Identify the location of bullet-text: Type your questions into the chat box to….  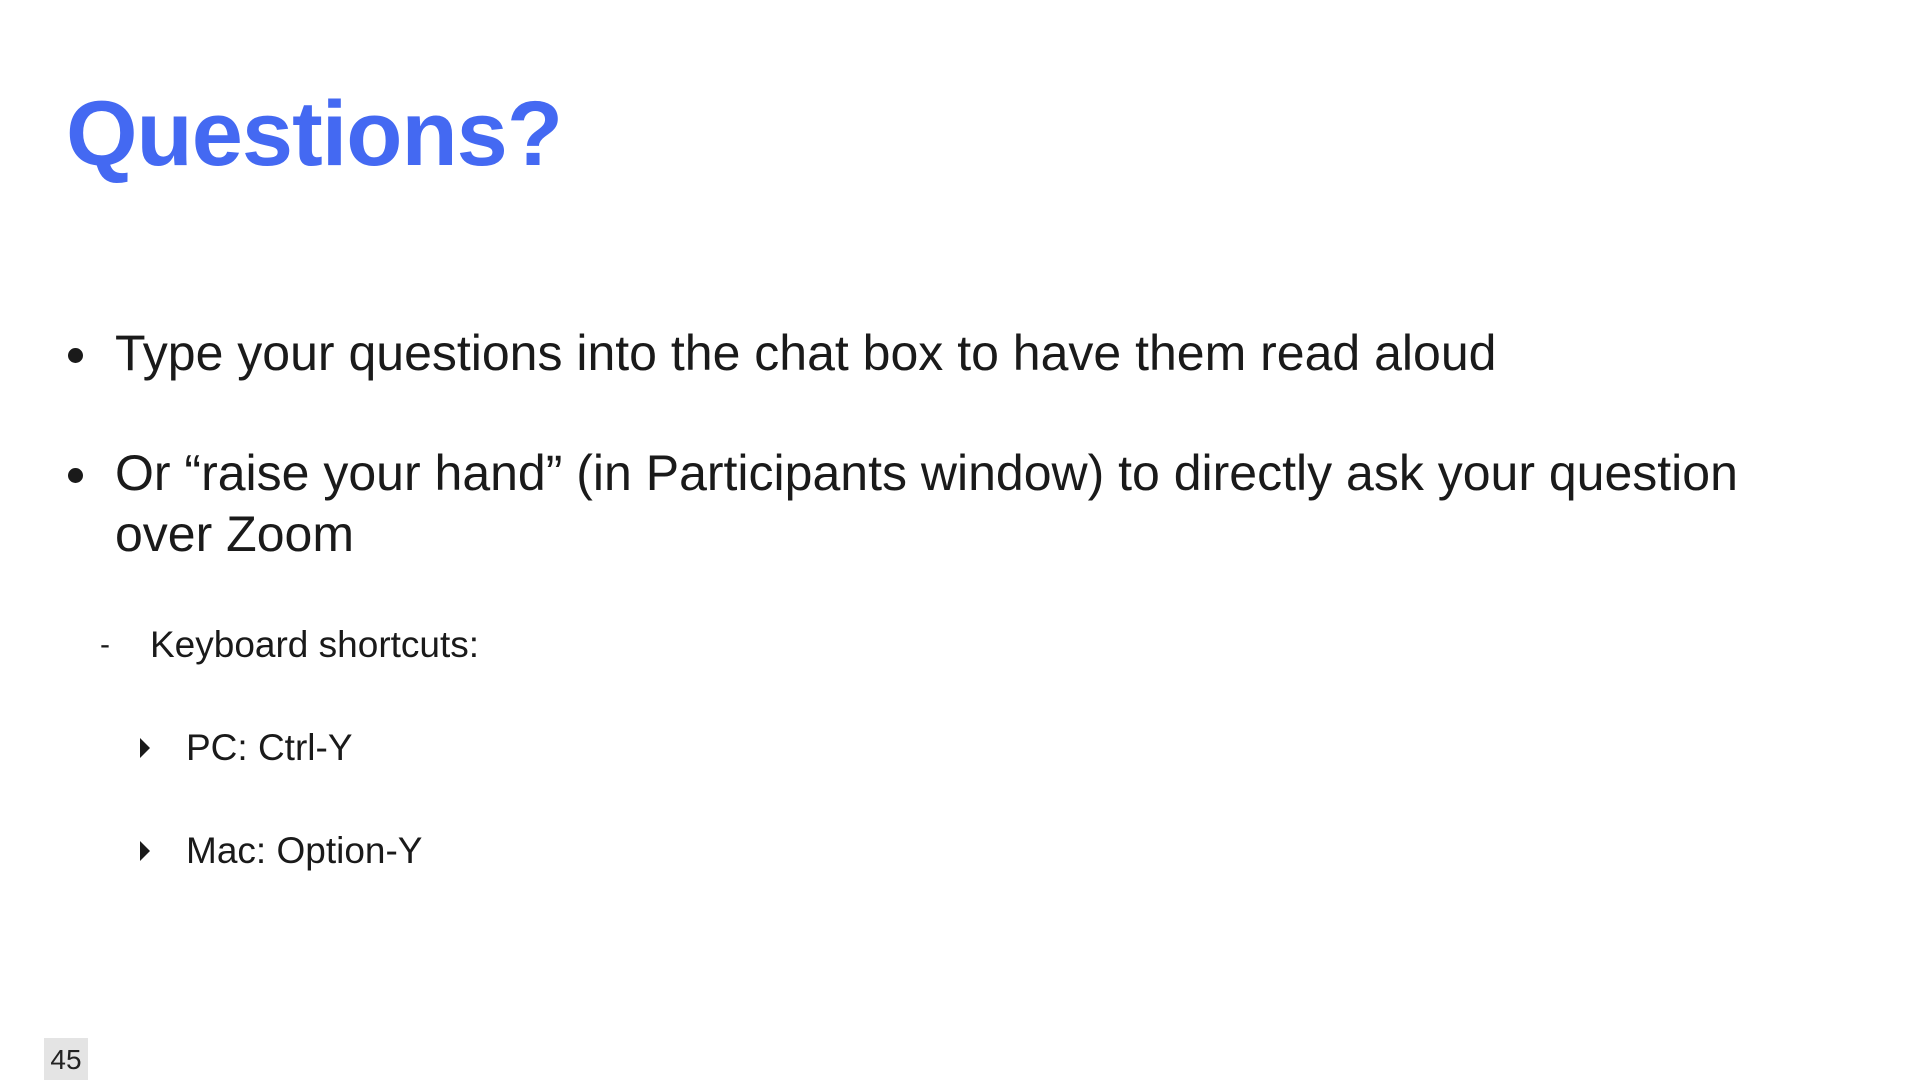
(806, 353).